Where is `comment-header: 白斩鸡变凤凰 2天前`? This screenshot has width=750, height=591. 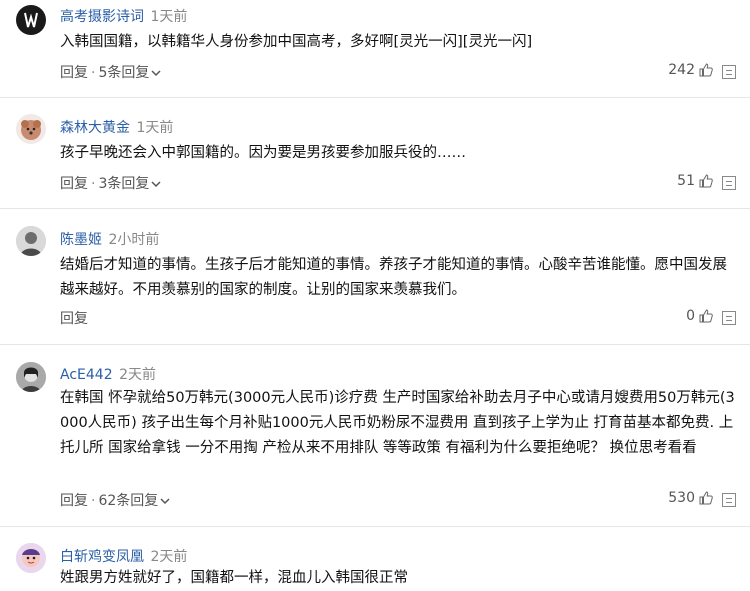 comment-header: 白斩鸡变凤凰 2天前 is located at coordinates (123, 556).